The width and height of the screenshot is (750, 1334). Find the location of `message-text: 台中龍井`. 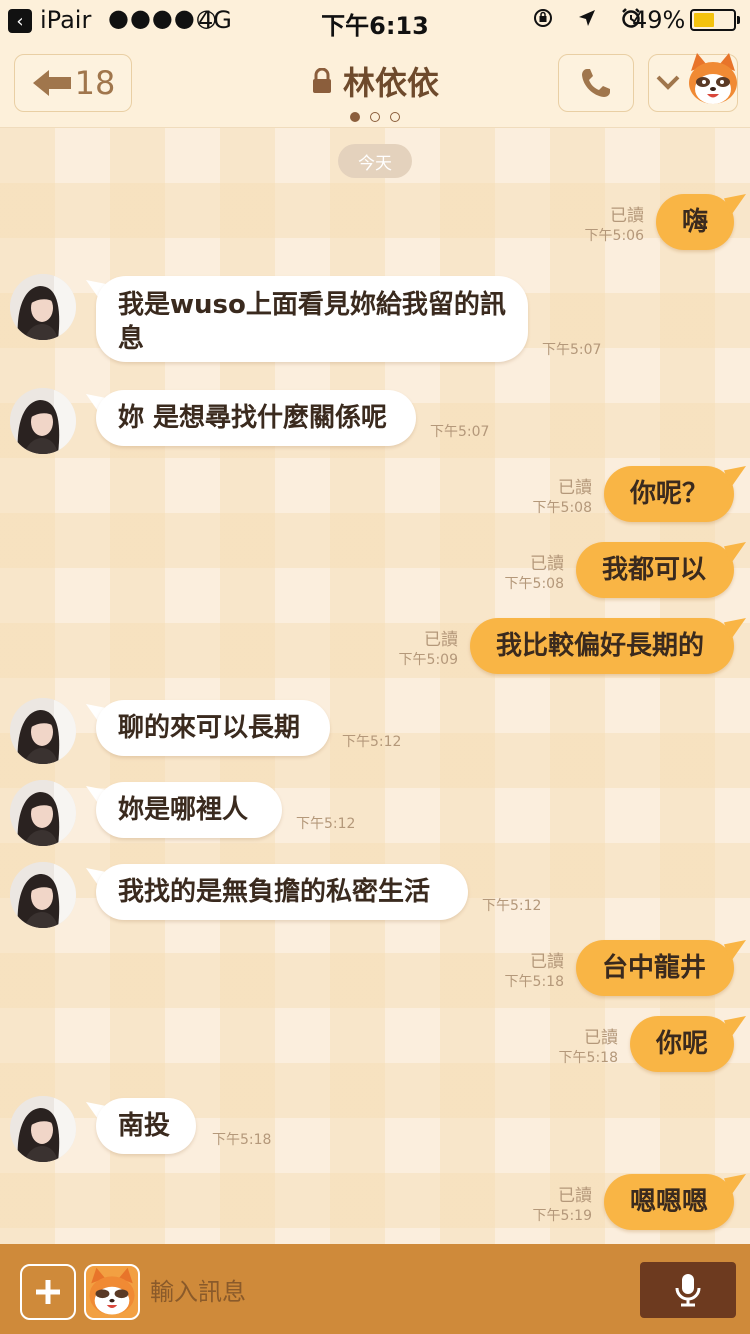

message-text: 台中龍井 is located at coordinates (654, 968).